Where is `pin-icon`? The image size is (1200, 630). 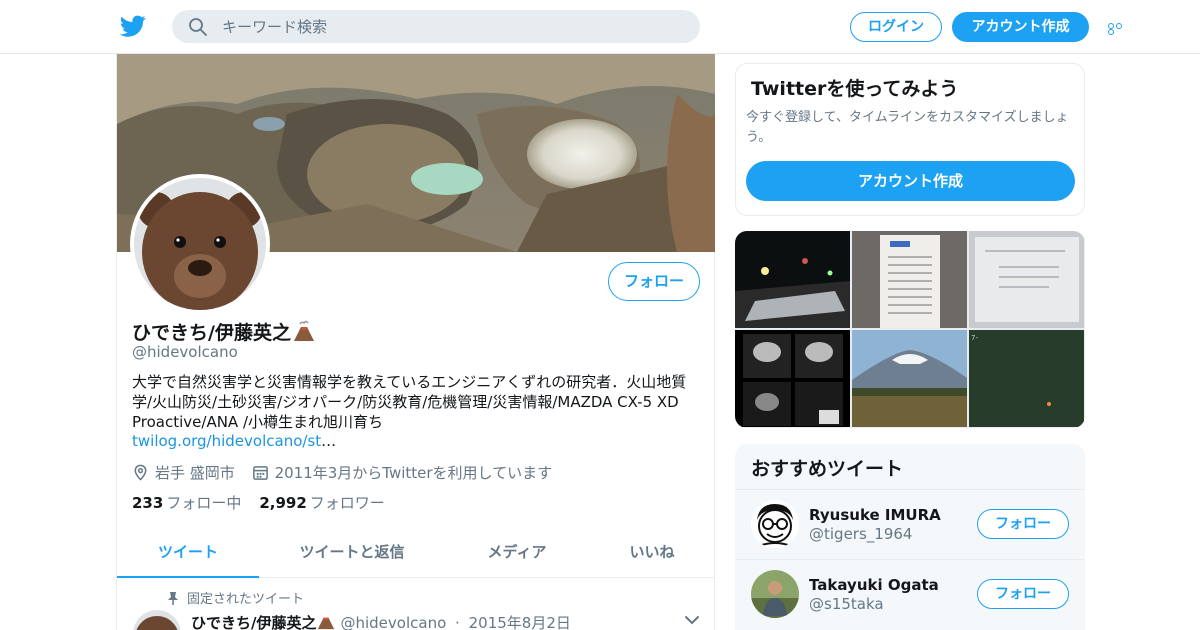
pin-icon is located at coordinates (173, 598).